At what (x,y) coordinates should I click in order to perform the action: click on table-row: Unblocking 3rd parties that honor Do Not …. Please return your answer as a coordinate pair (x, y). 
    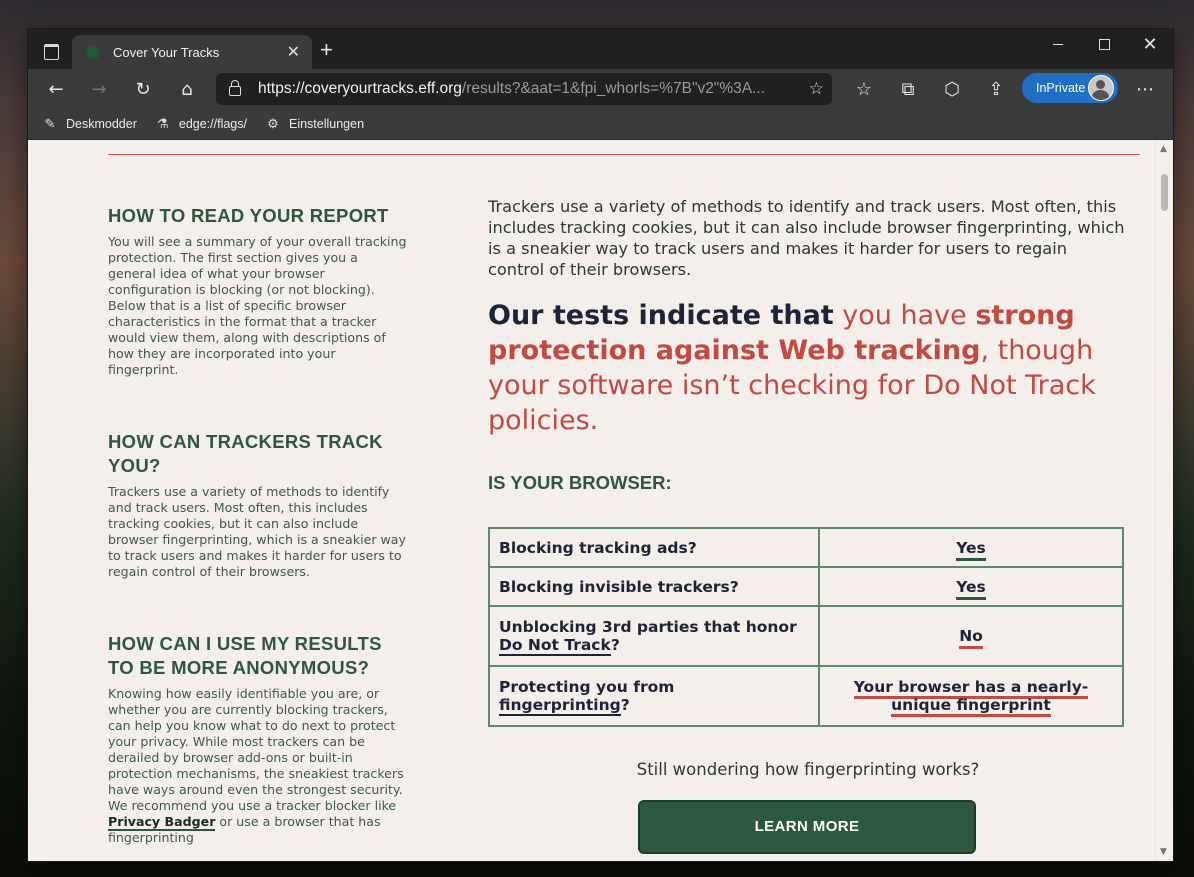
    Looking at the image, I should click on (806, 636).